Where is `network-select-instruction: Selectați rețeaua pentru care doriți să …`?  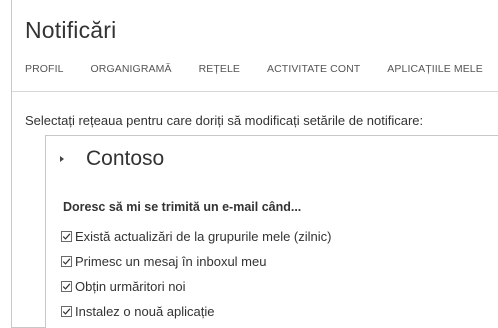
network-select-instruction: Selectați rețeaua pentru care doriți să … is located at coordinates (224, 120).